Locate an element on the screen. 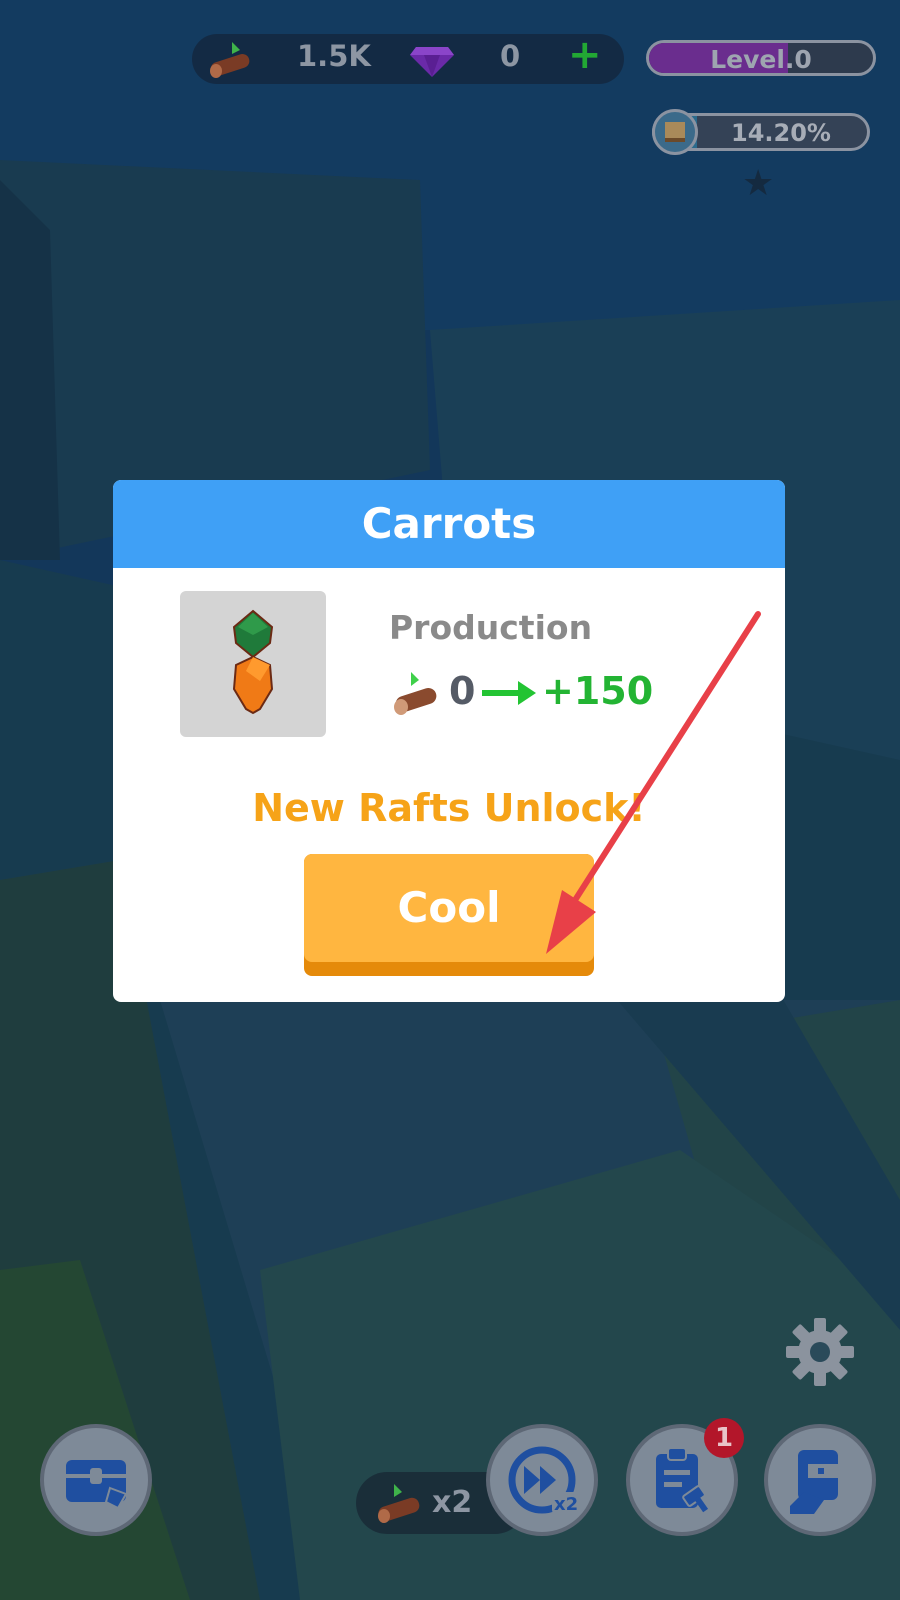 This screenshot has height=1600, width=900. resource-bar: 1.5K 0 + is located at coordinates (408, 58).